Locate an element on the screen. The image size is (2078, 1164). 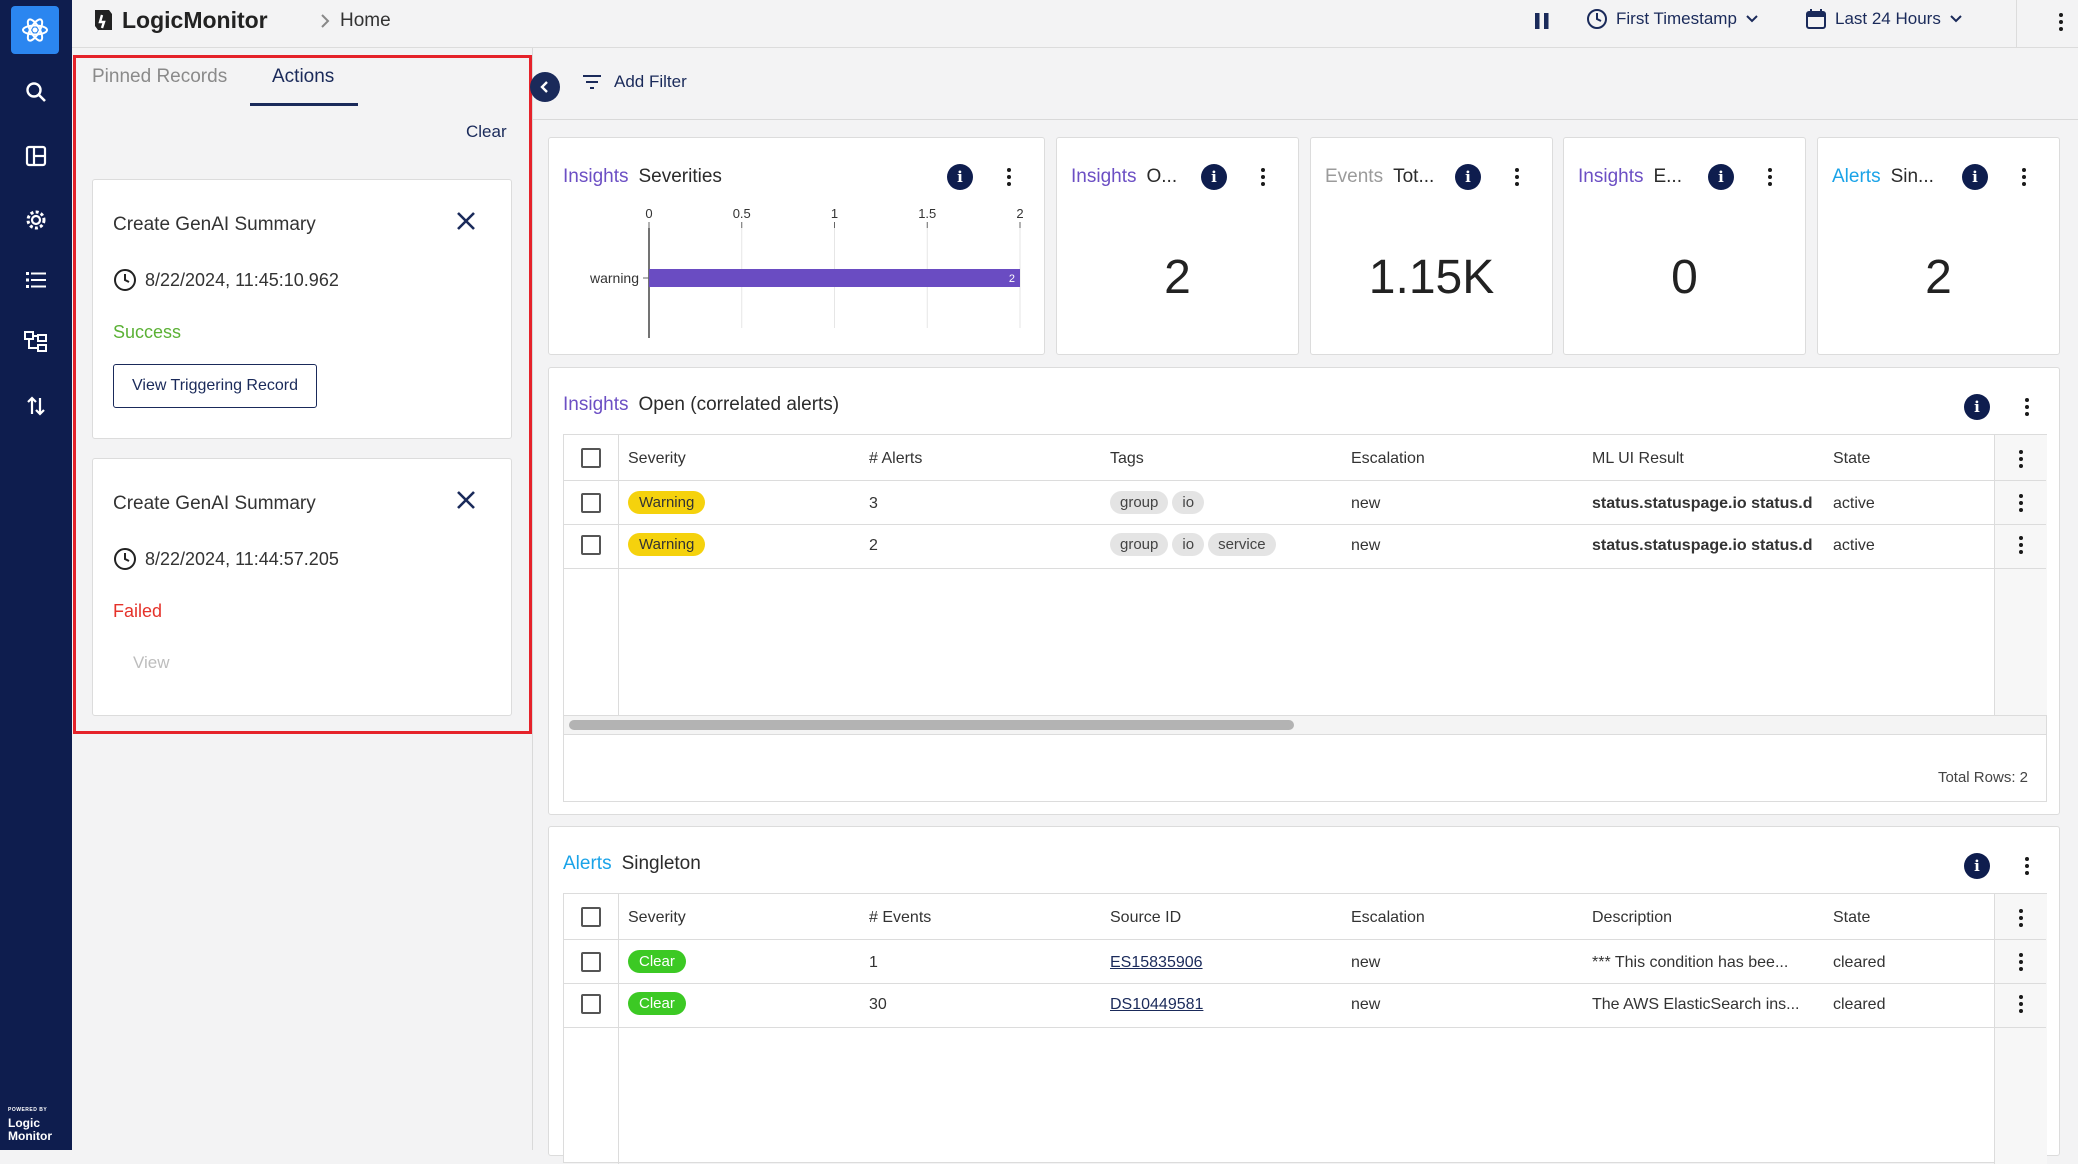
scrollbar-thumb is located at coordinates (931, 725).